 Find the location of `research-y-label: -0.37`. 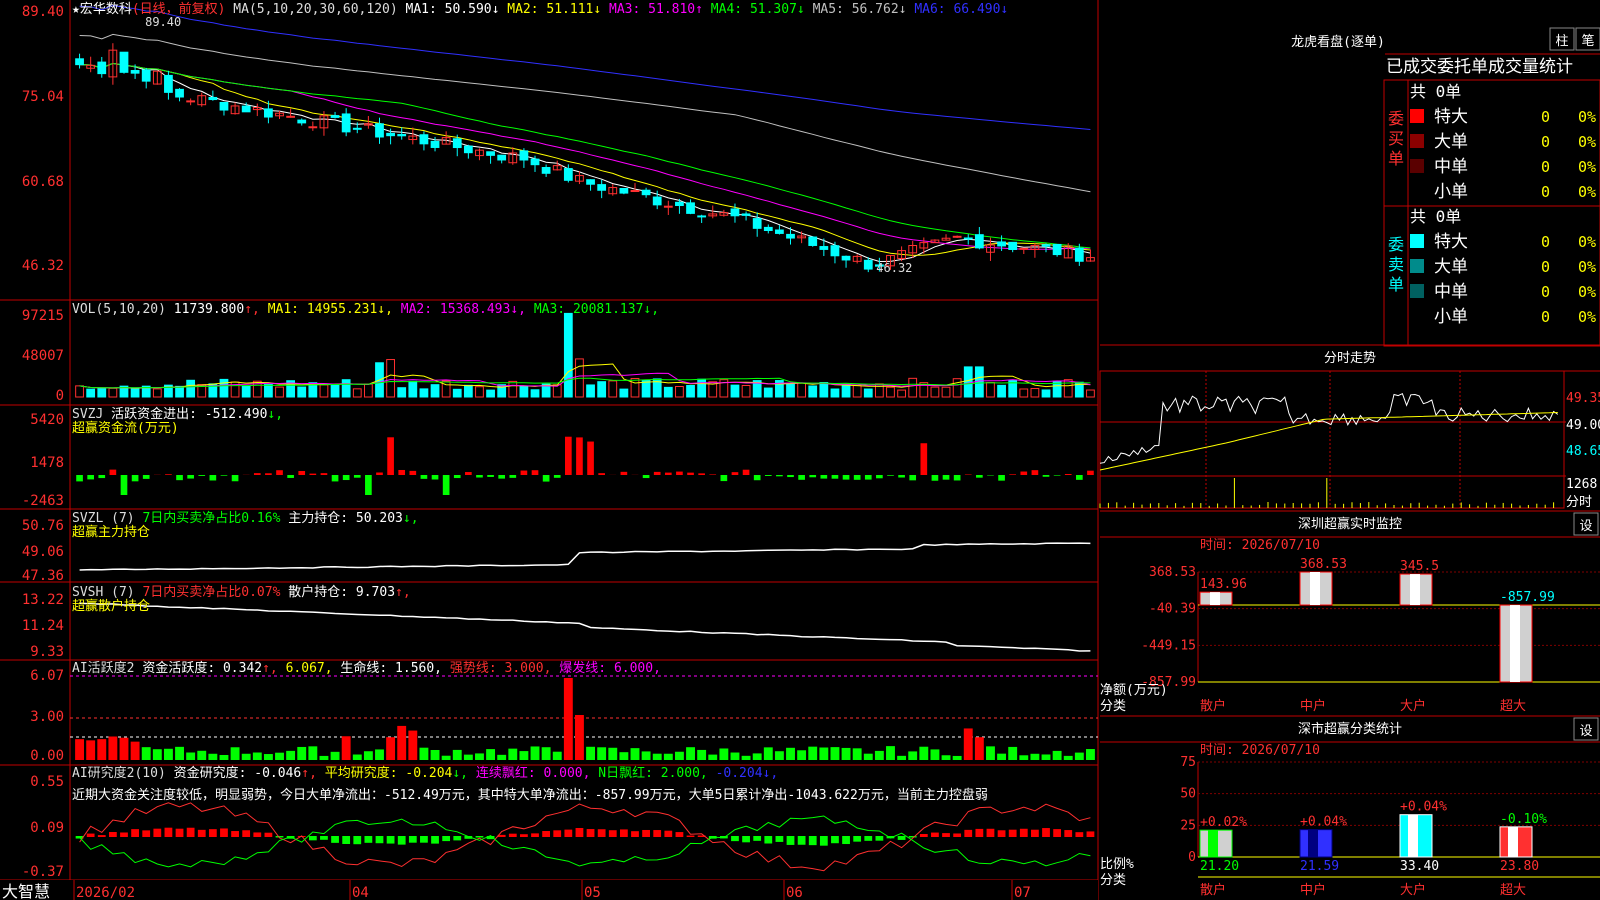

research-y-label: -0.37 is located at coordinates (43, 872).